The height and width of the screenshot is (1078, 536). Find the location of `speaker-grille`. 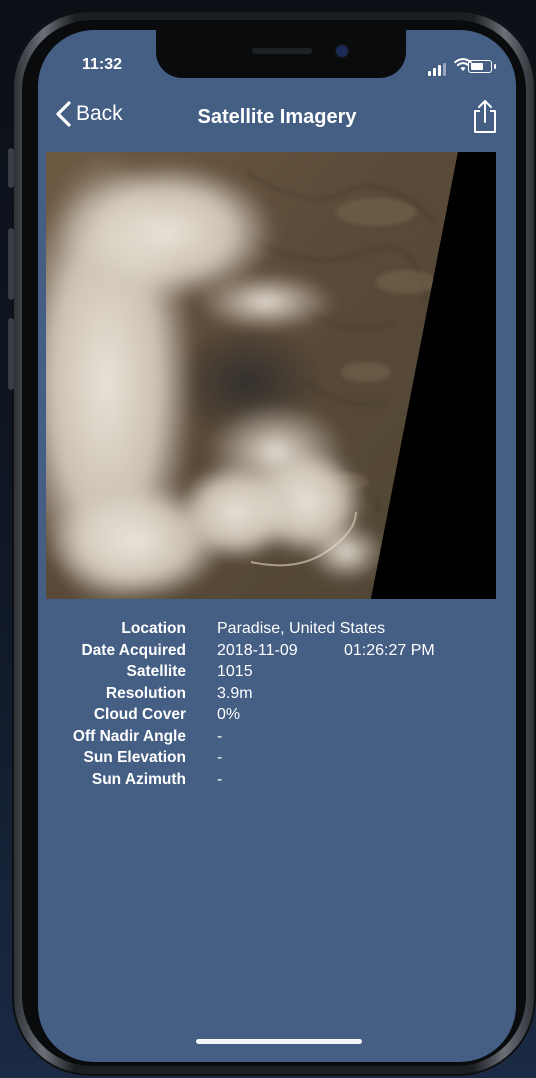

speaker-grille is located at coordinates (282, 51).